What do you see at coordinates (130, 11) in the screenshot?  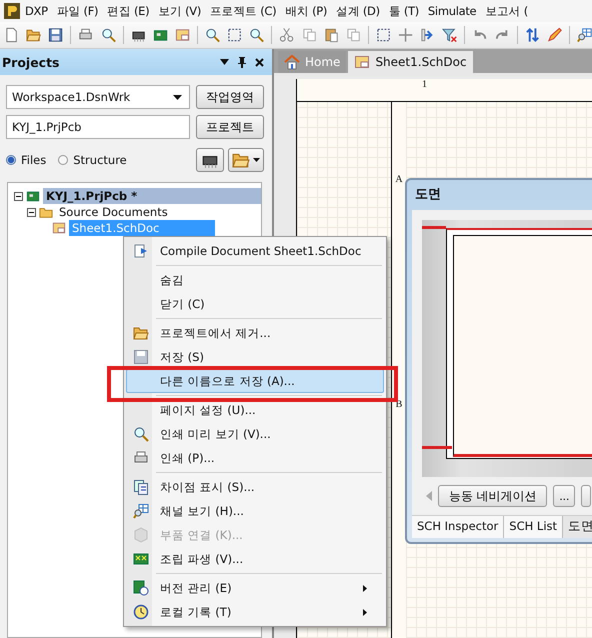 I see `menu-item: 편집 (E)` at bounding box center [130, 11].